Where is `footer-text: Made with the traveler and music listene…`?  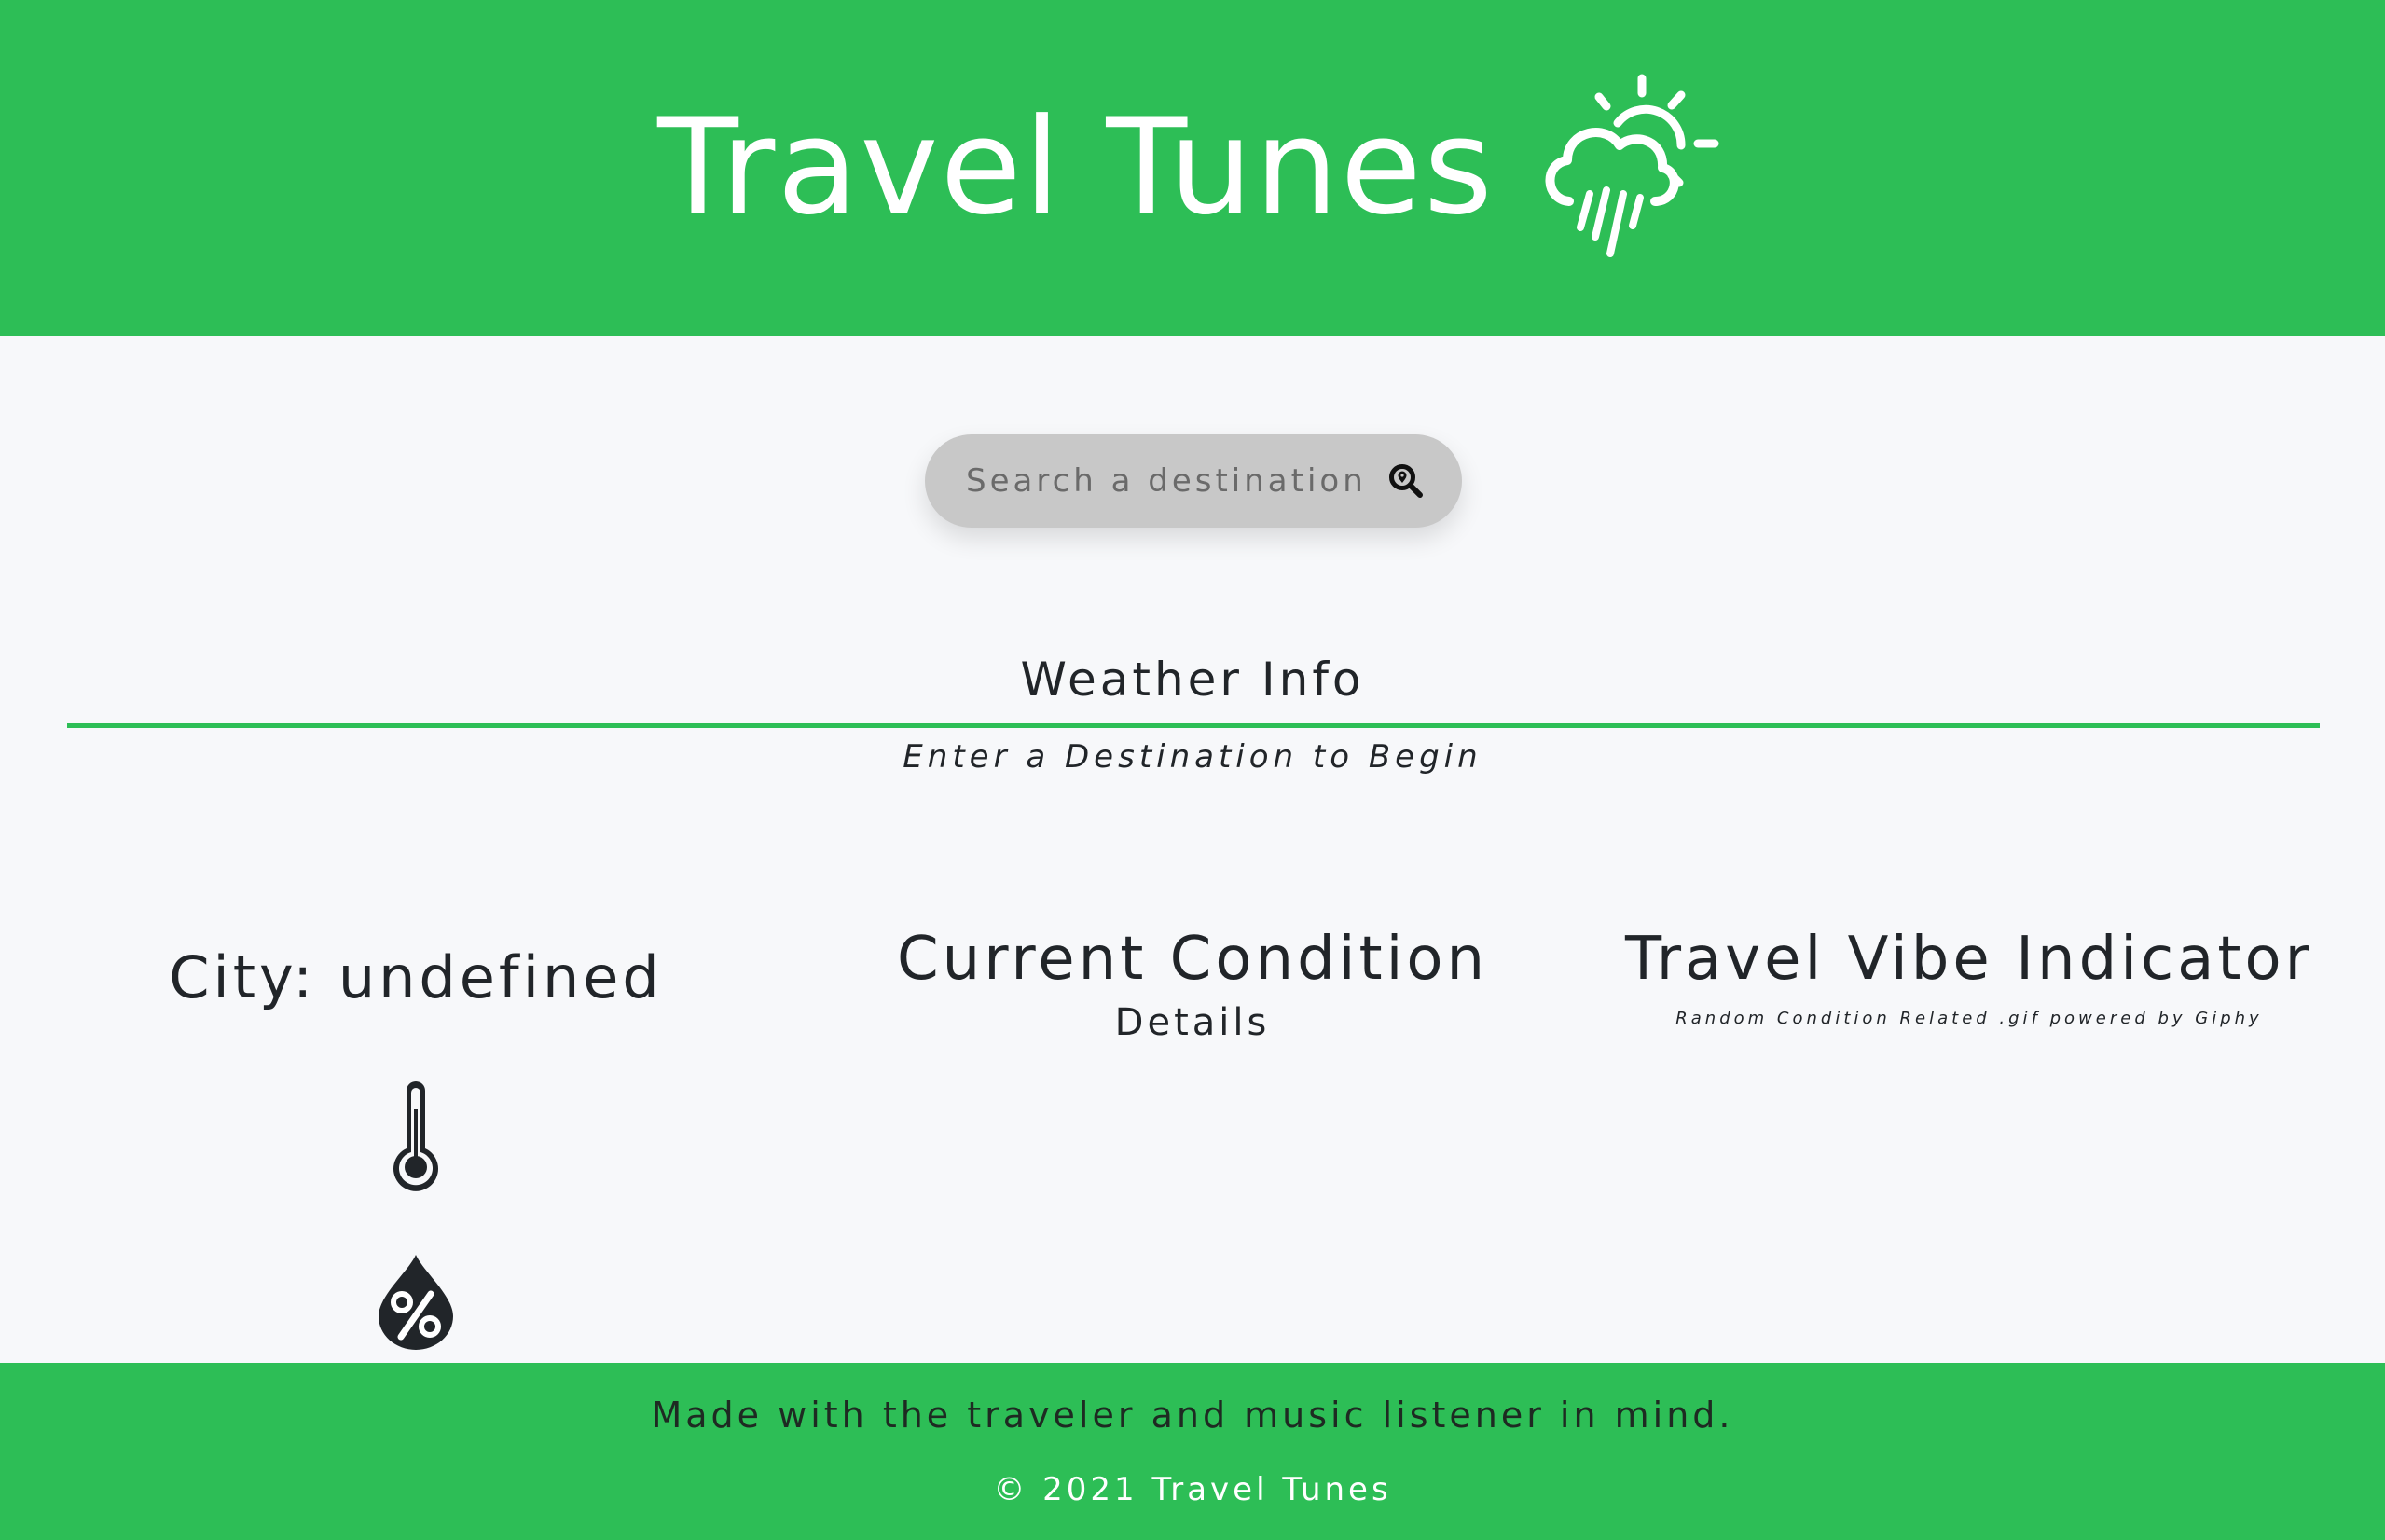
footer-text: Made with the traveler and music listene… is located at coordinates (1192, 1415).